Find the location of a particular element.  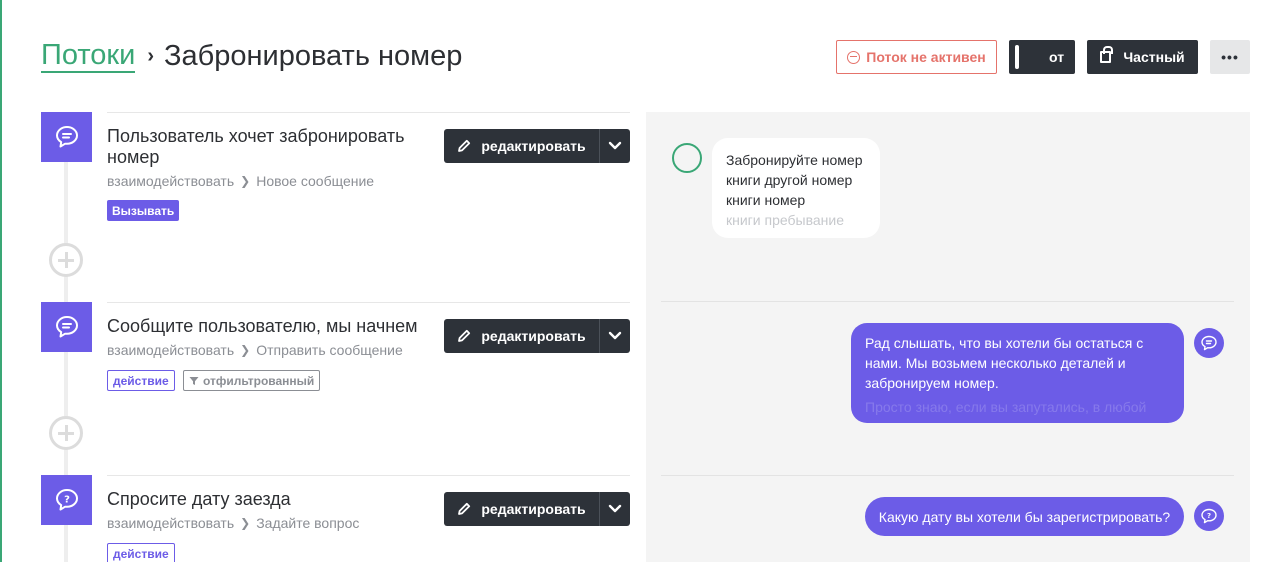

user-avatar-icon is located at coordinates (687, 158).